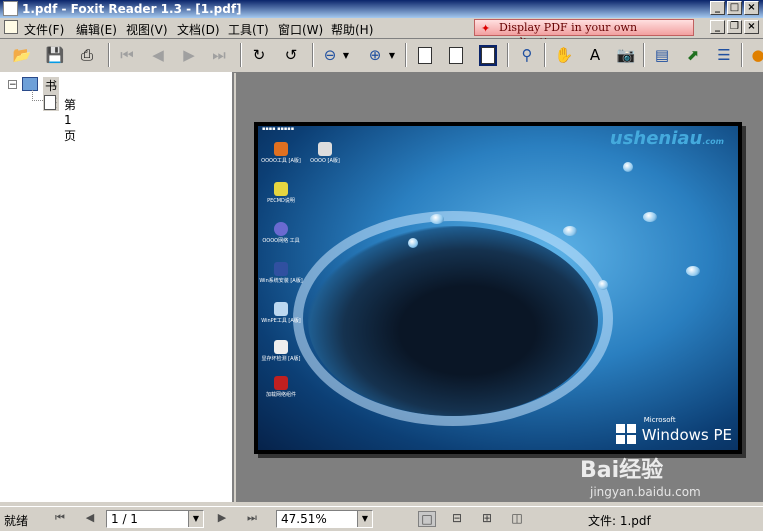 Image resolution: width=763 pixels, height=531 pixels. I want to click on prev-page-icon: ◀, so click(158, 55).